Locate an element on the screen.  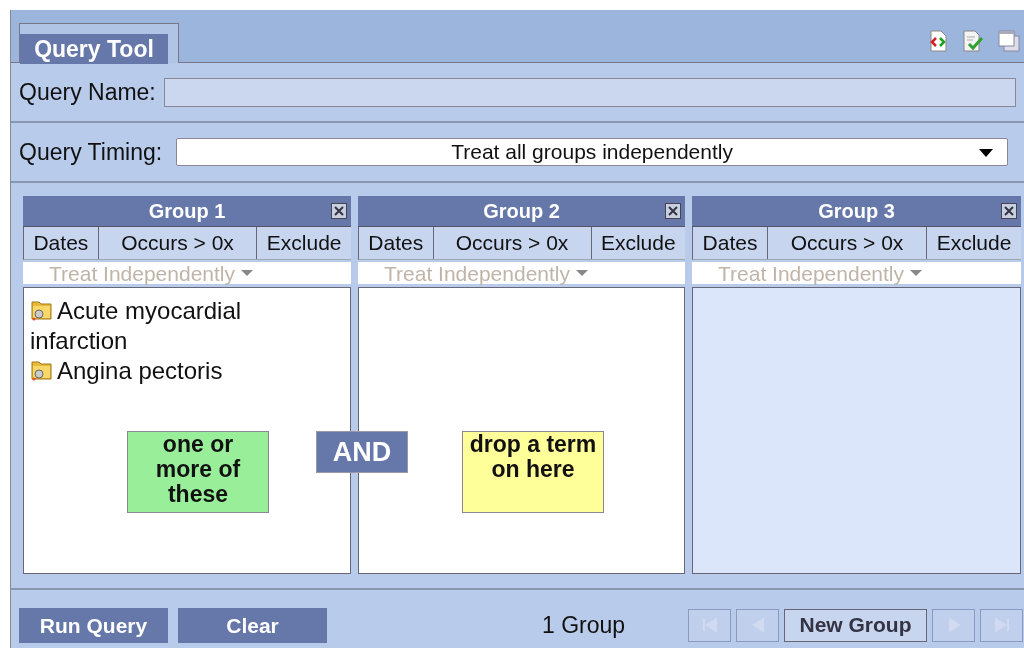
group-title: Group 3 is located at coordinates (856, 211).